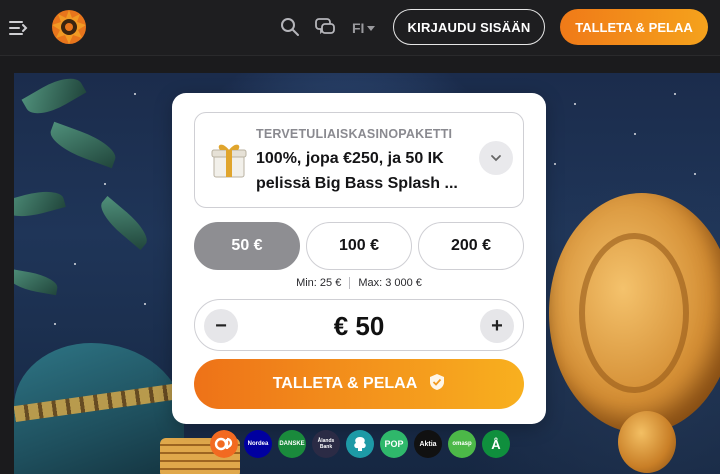  What do you see at coordinates (471, 246) in the screenshot?
I see `amount-option-200: 200 €` at bounding box center [471, 246].